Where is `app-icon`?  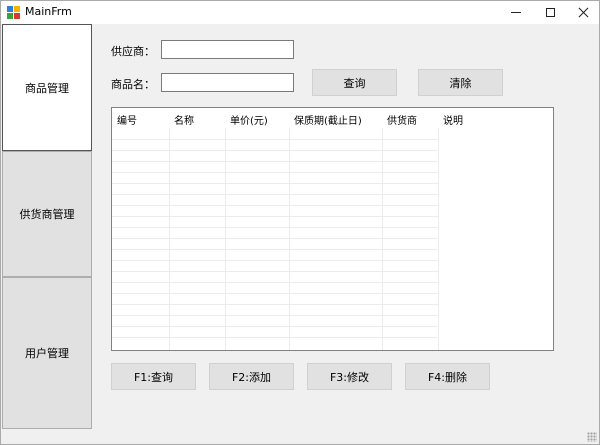
app-icon is located at coordinates (13, 12).